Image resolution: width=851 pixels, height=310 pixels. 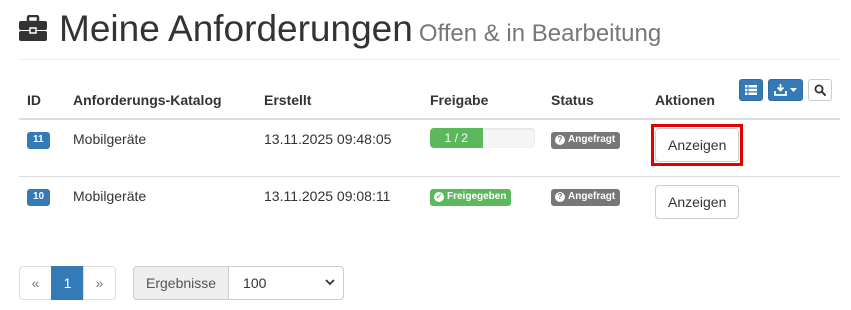 I want to click on export-dropdown-button, so click(x=785, y=90).